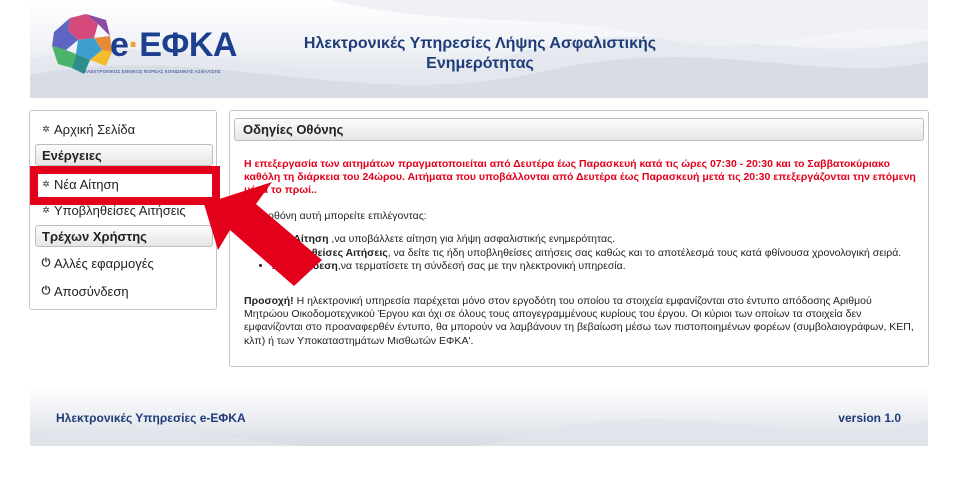  Describe the element at coordinates (305, 266) in the screenshot. I see `list-item-term: Αποσύνδεση` at that location.